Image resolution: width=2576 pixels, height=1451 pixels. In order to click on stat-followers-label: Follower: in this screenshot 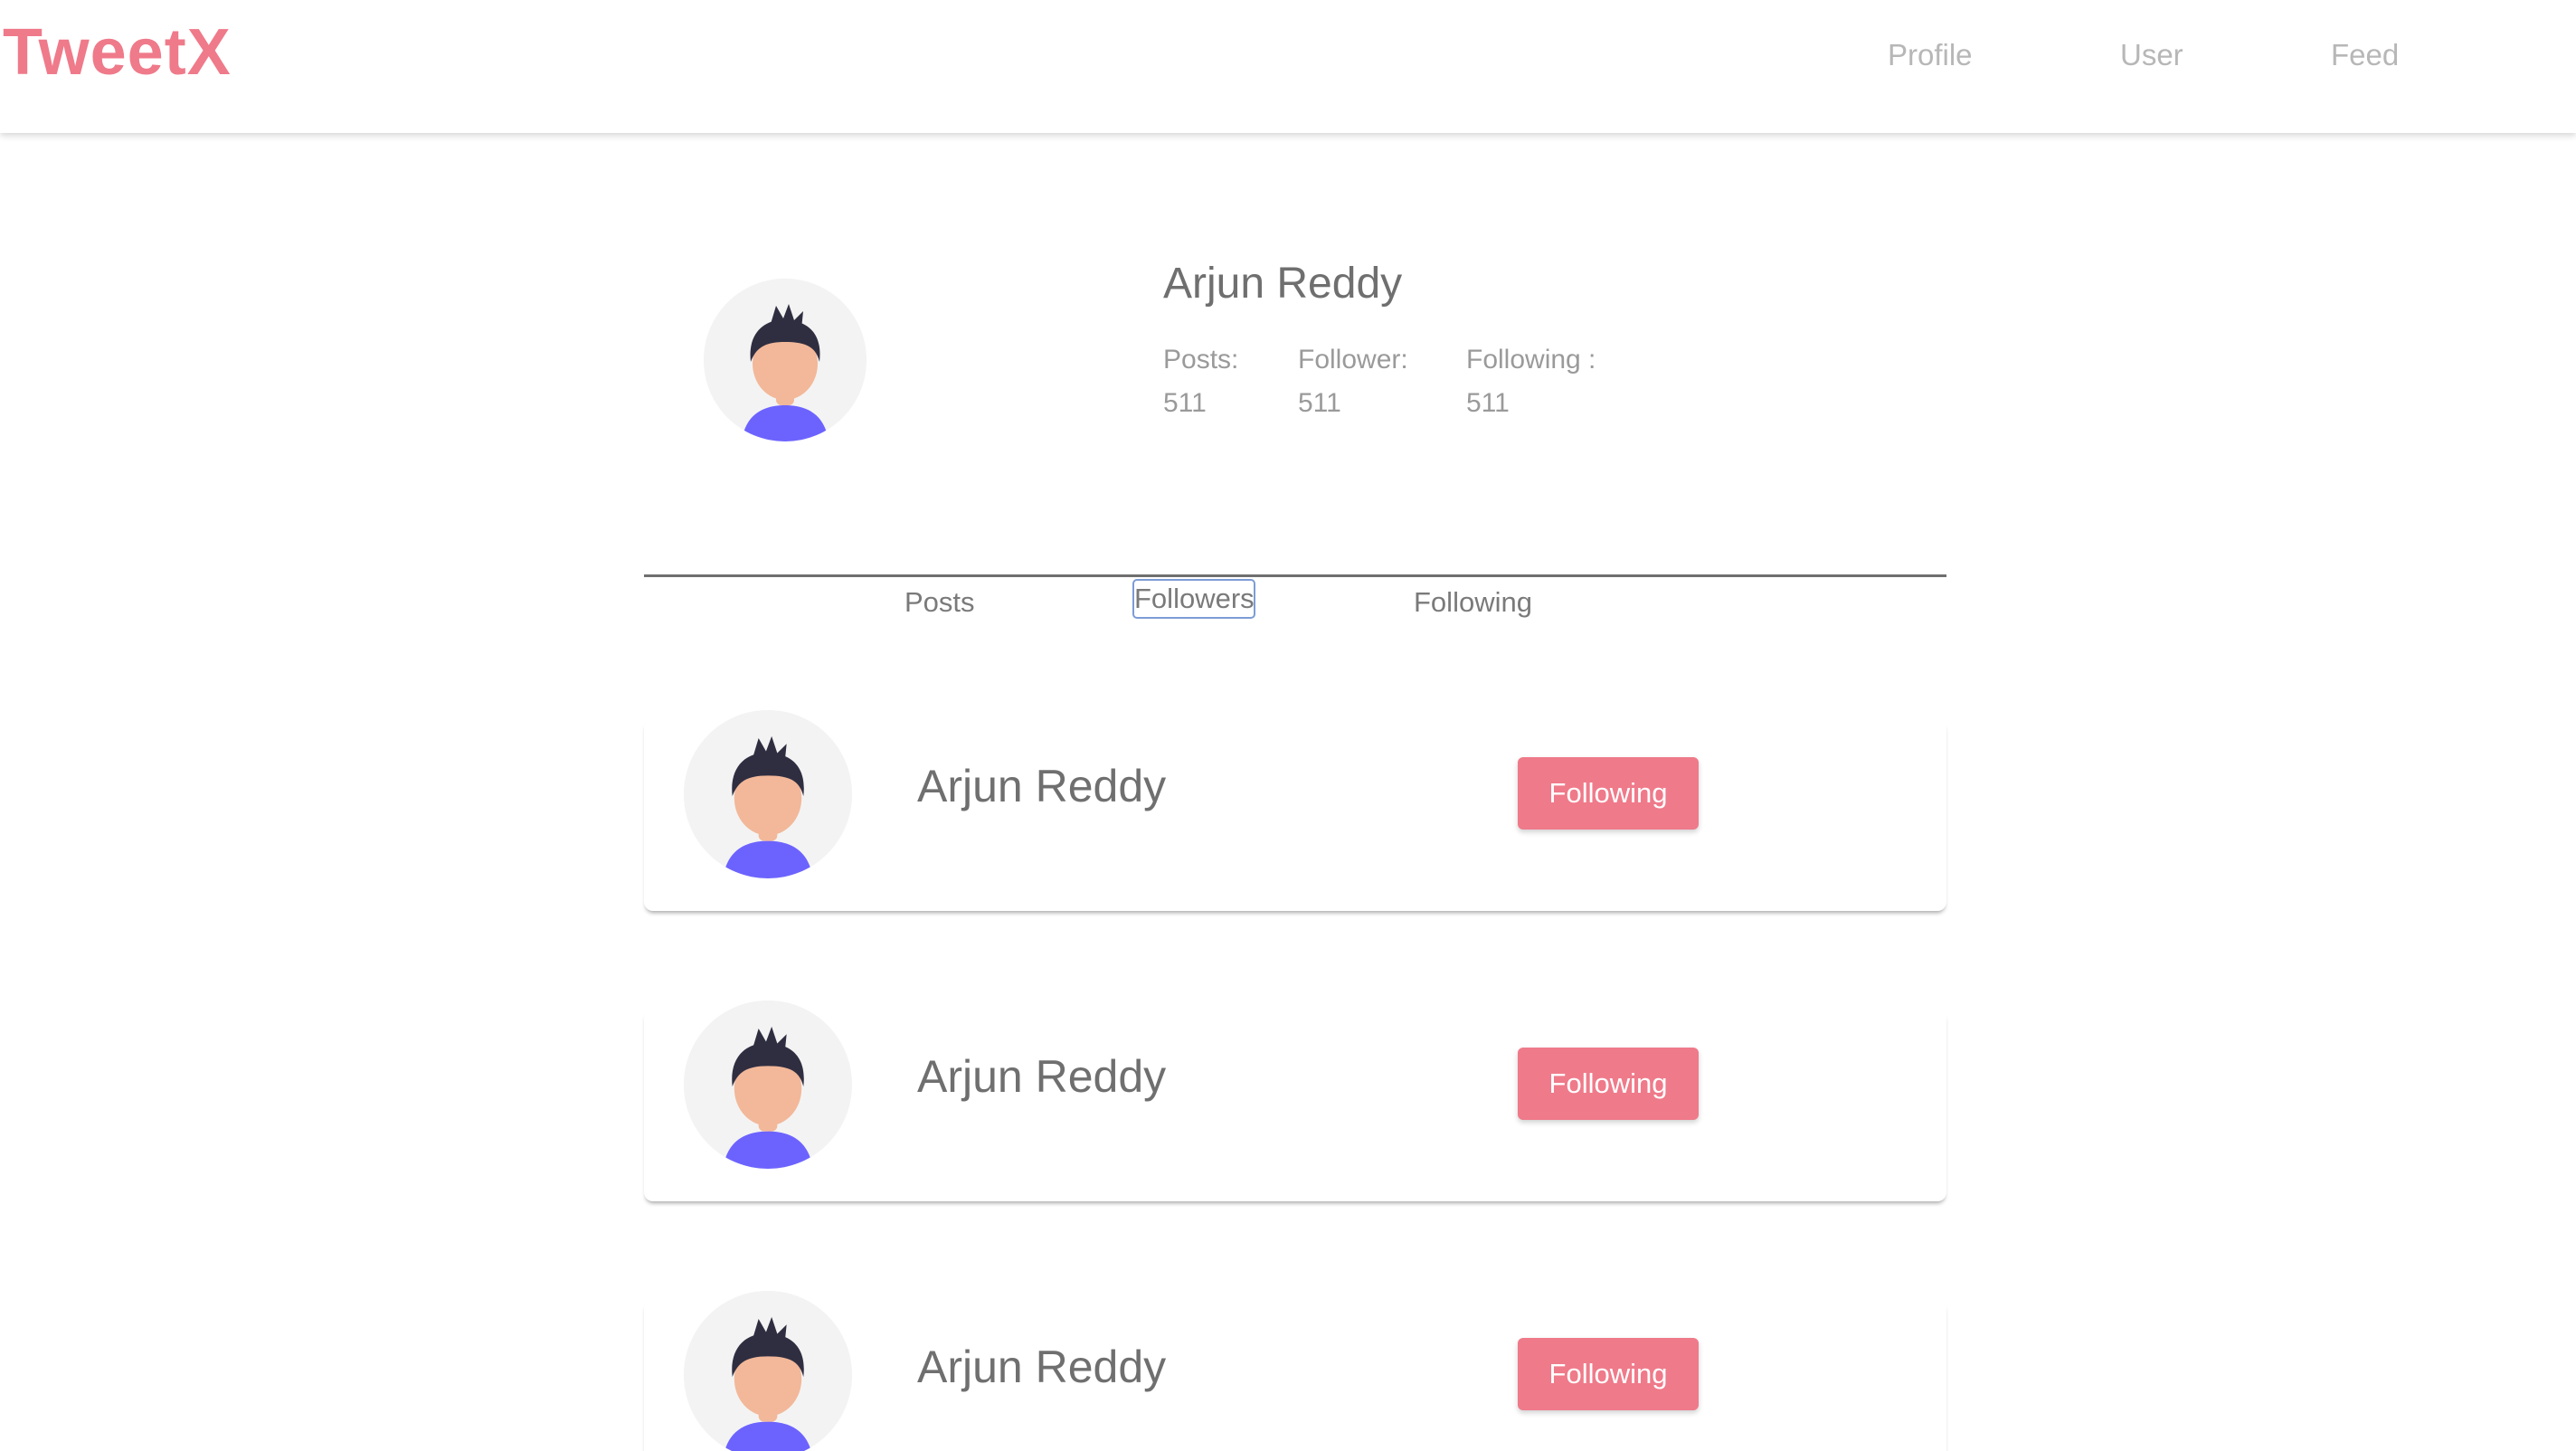, I will do `click(1353, 360)`.